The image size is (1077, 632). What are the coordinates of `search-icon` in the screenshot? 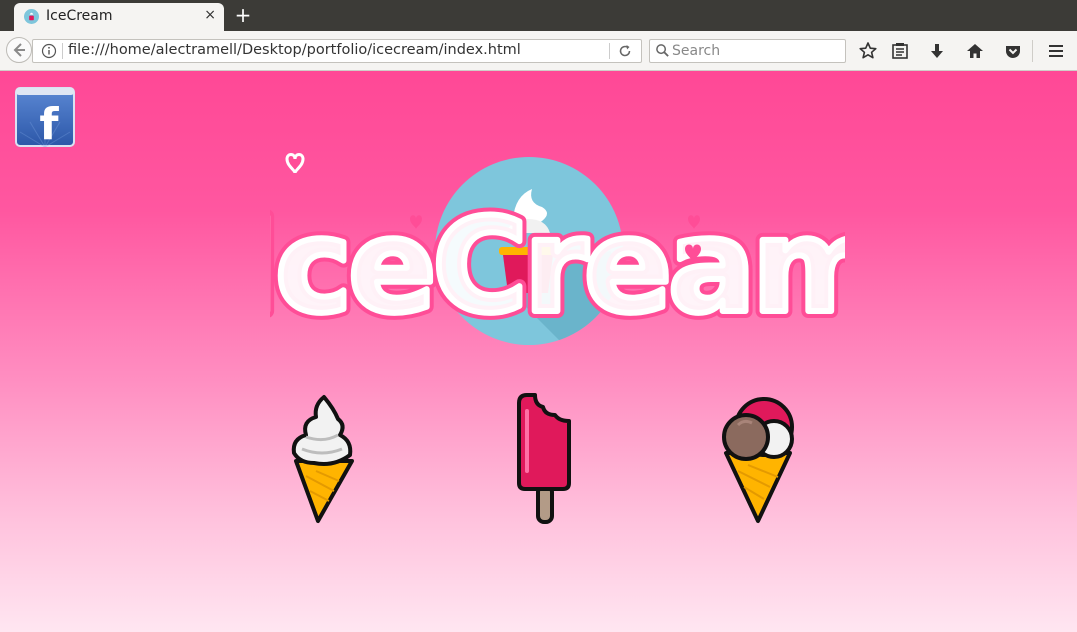 It's located at (662, 50).